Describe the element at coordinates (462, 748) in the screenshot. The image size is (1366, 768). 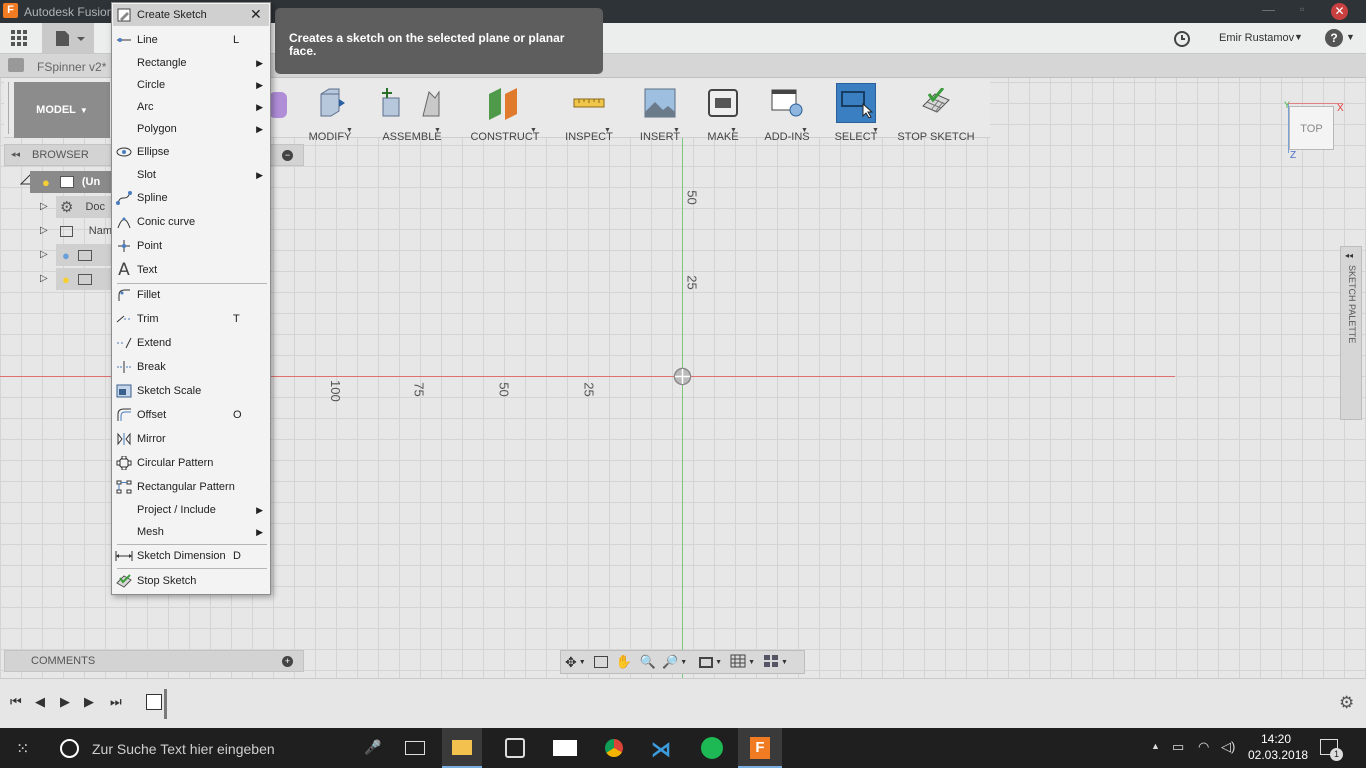
I see `file-explorer-taskbar-icon` at that location.